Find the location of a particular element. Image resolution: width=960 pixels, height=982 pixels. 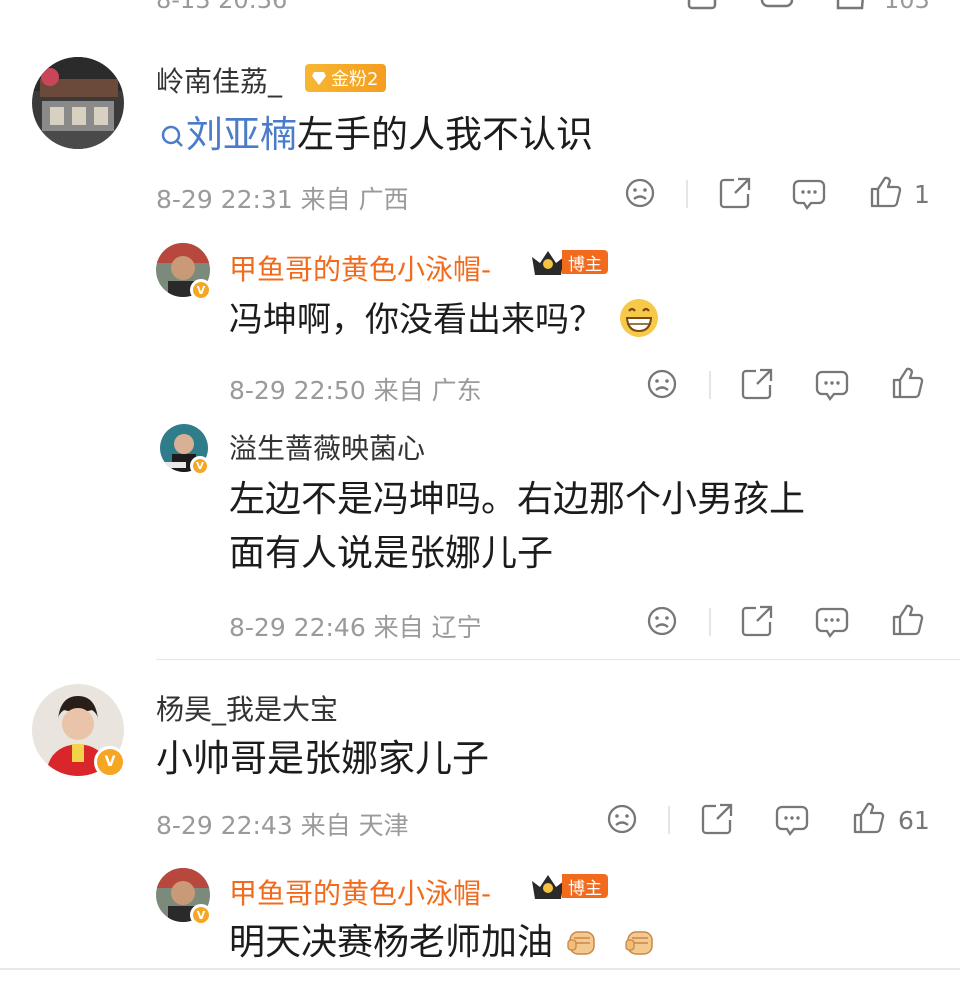

fan-level-badge: 金粉2 is located at coordinates (346, 78).